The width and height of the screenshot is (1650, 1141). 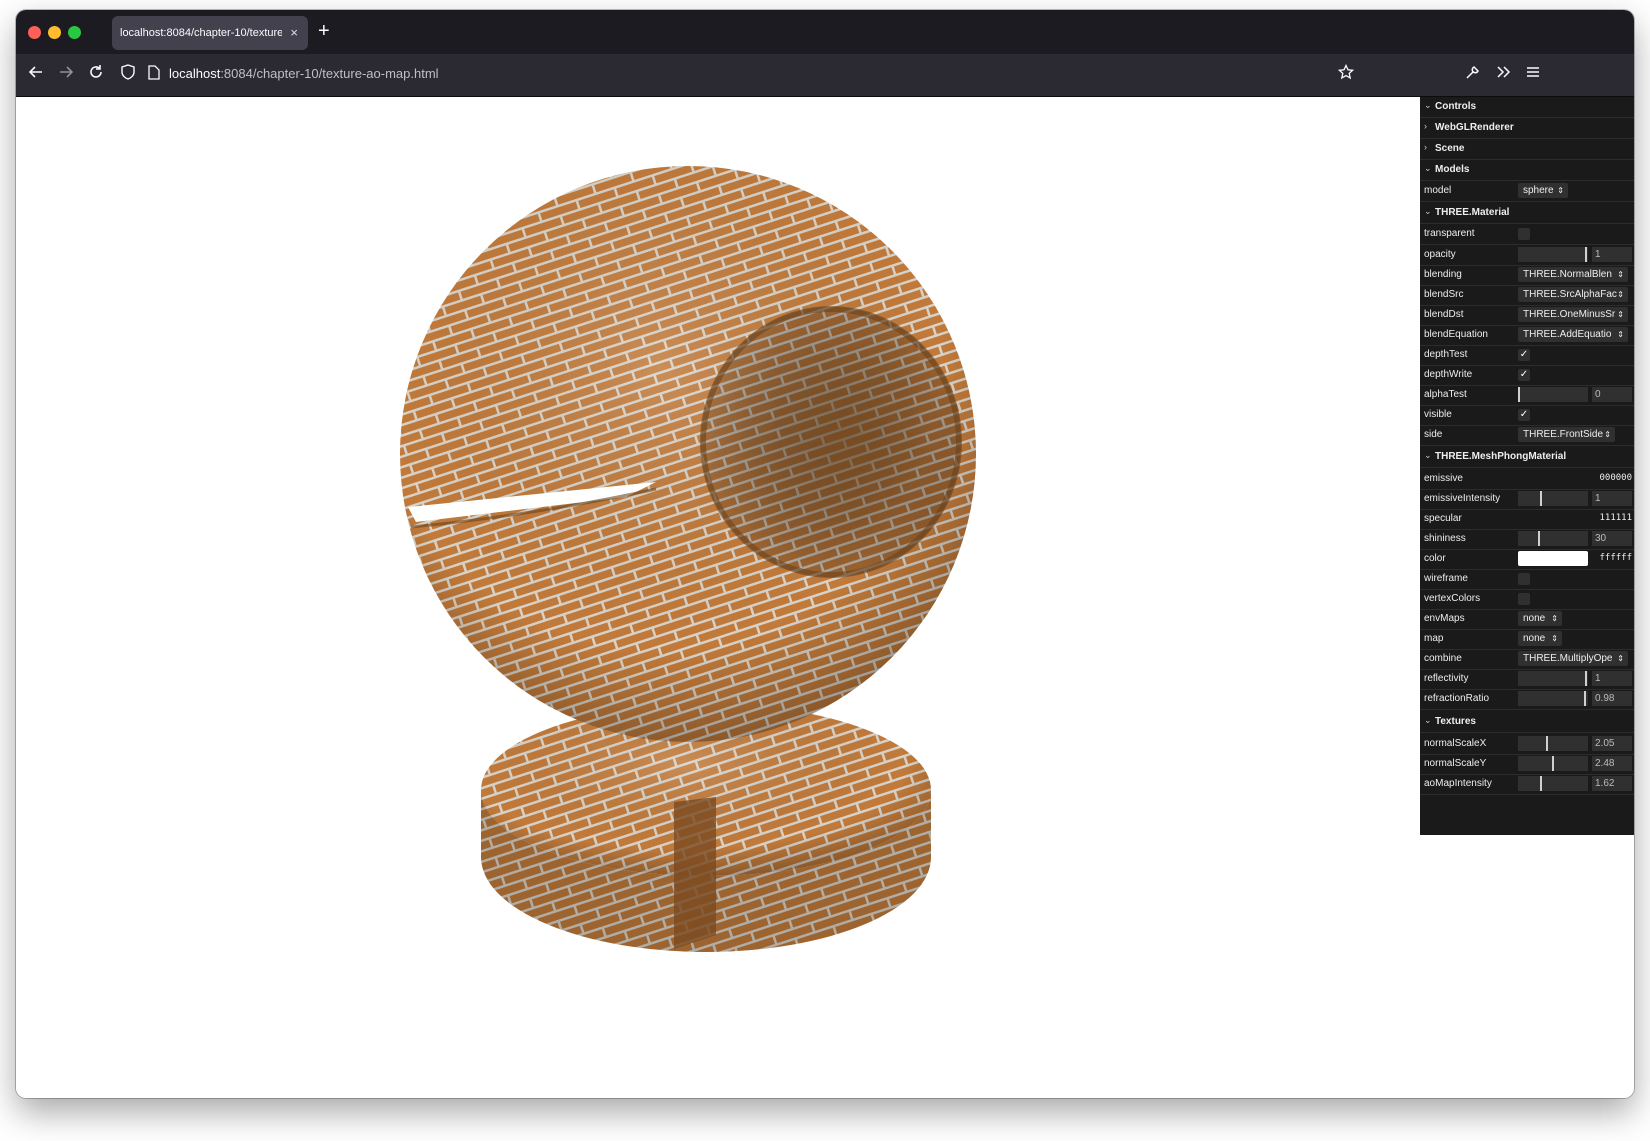 I want to click on envmaps-select: none ⇕, so click(x=1540, y=618).